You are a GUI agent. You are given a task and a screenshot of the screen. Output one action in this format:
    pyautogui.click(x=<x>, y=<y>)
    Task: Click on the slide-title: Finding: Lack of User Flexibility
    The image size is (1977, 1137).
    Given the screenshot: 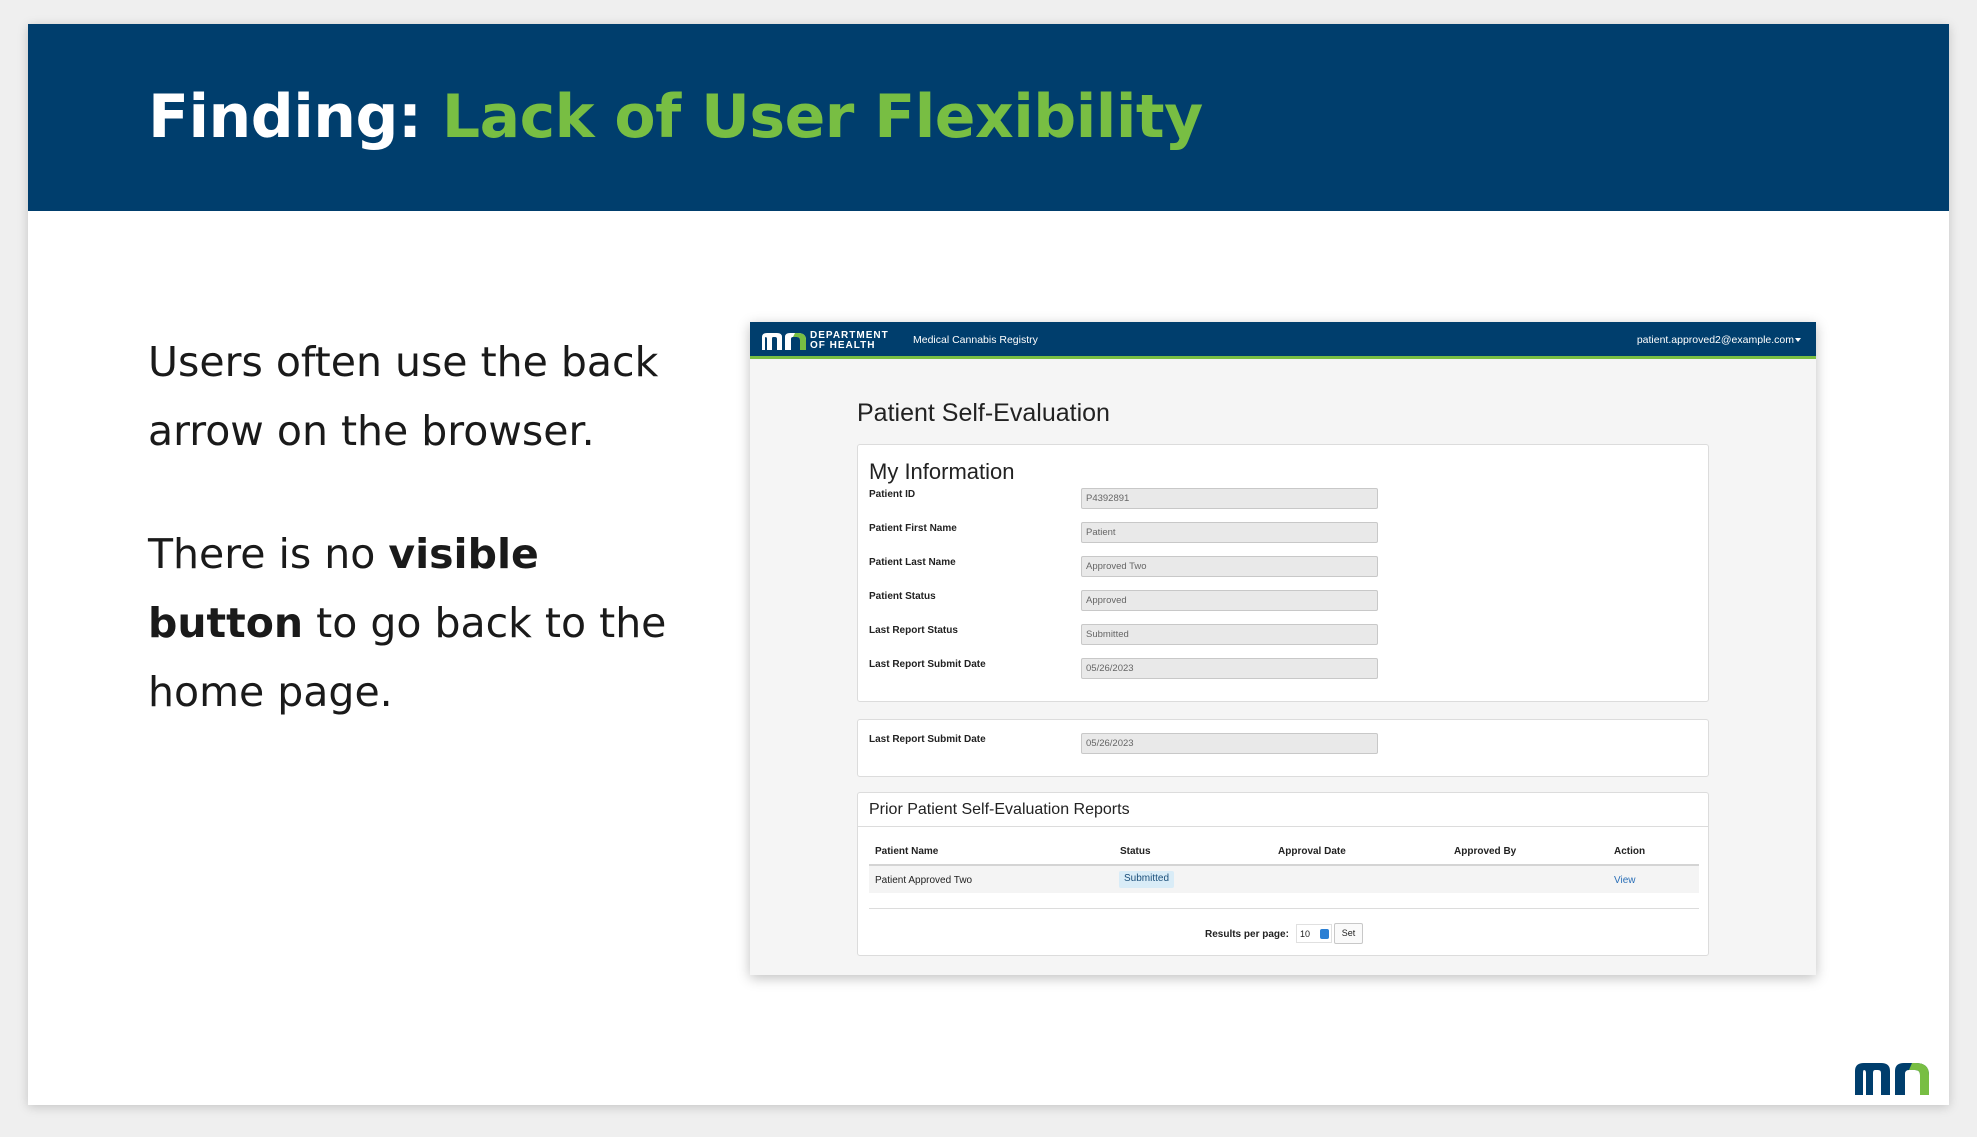 What is the action you would take?
    pyautogui.click(x=675, y=117)
    